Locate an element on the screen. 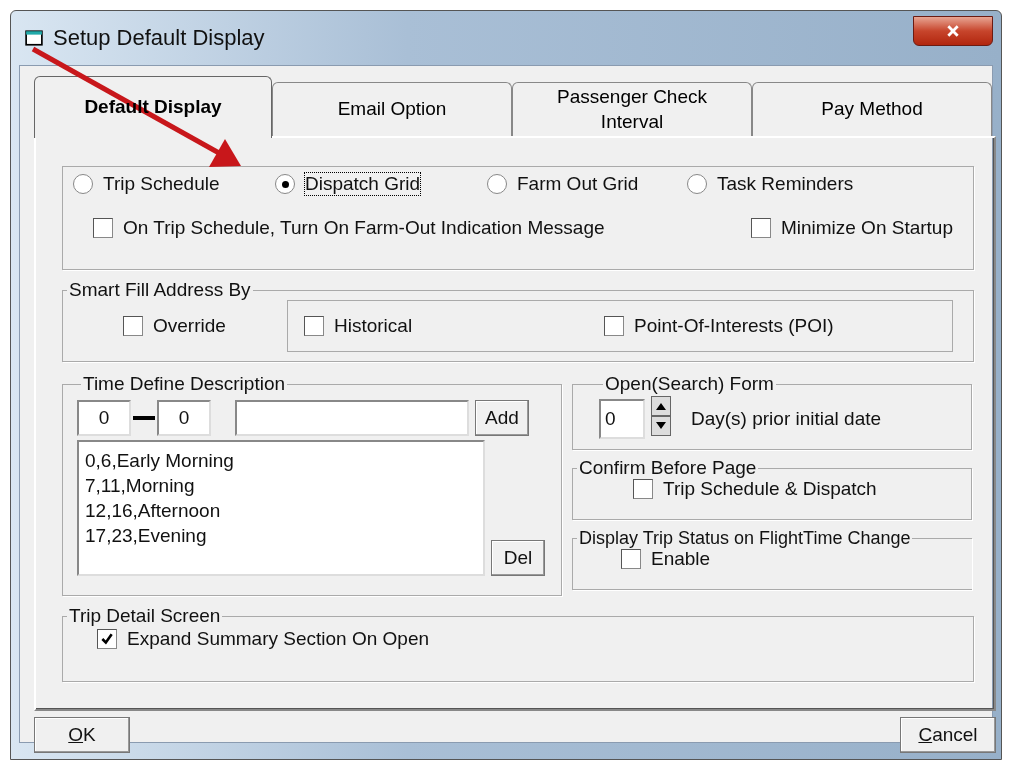 Image resolution: width=1013 pixels, height=769 pixels. tab: Email Option is located at coordinates (392, 109).